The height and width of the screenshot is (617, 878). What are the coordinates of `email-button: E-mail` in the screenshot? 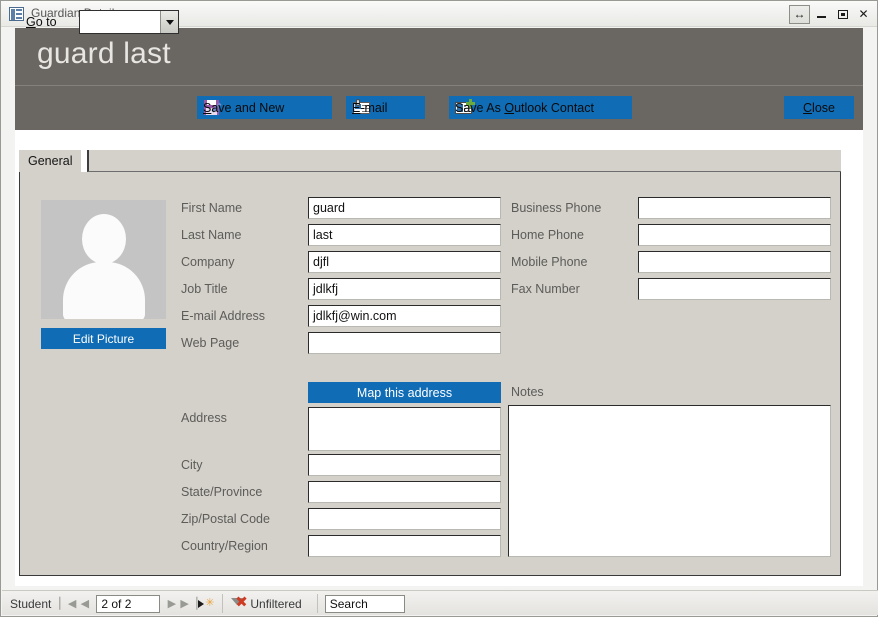 It's located at (385, 107).